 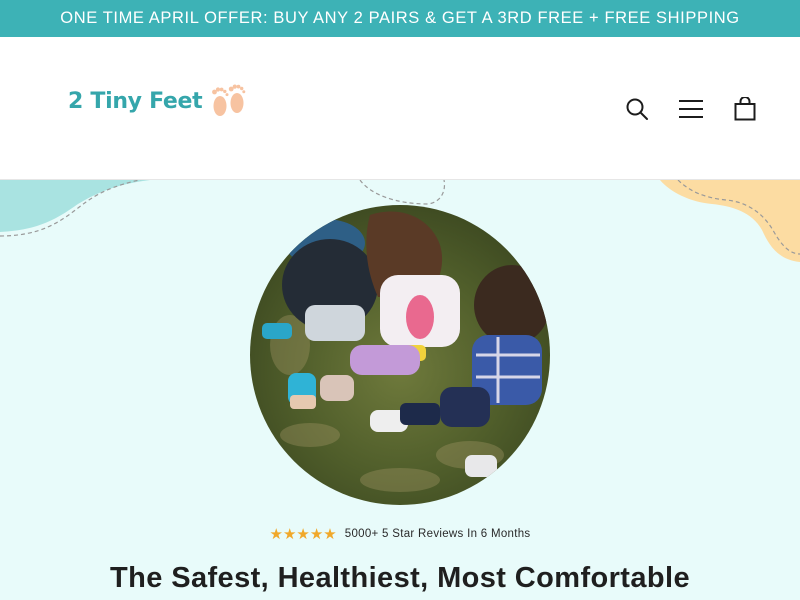 I want to click on baby-feet-icon, so click(x=229, y=100).